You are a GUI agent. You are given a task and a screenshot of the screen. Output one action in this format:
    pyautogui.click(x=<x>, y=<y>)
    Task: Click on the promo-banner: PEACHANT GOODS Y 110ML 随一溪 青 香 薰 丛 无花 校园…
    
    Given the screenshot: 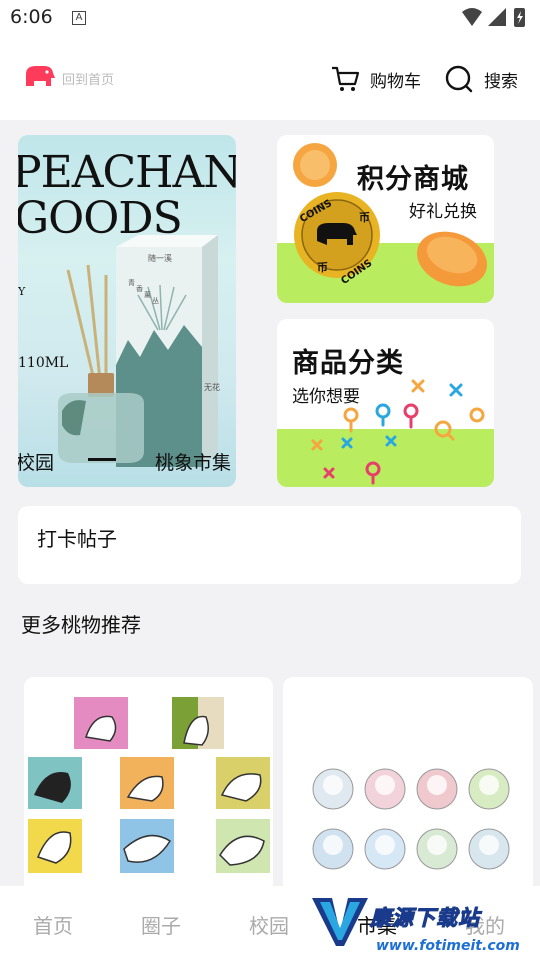 What is the action you would take?
    pyautogui.click(x=127, y=311)
    